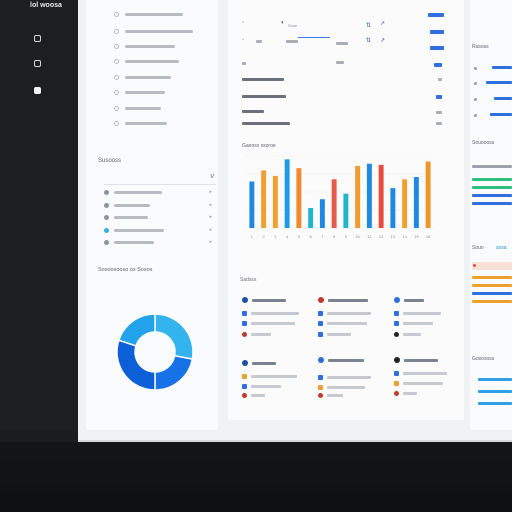  What do you see at coordinates (213, 176) in the screenshot?
I see `chevron-down-icon: v` at bounding box center [213, 176].